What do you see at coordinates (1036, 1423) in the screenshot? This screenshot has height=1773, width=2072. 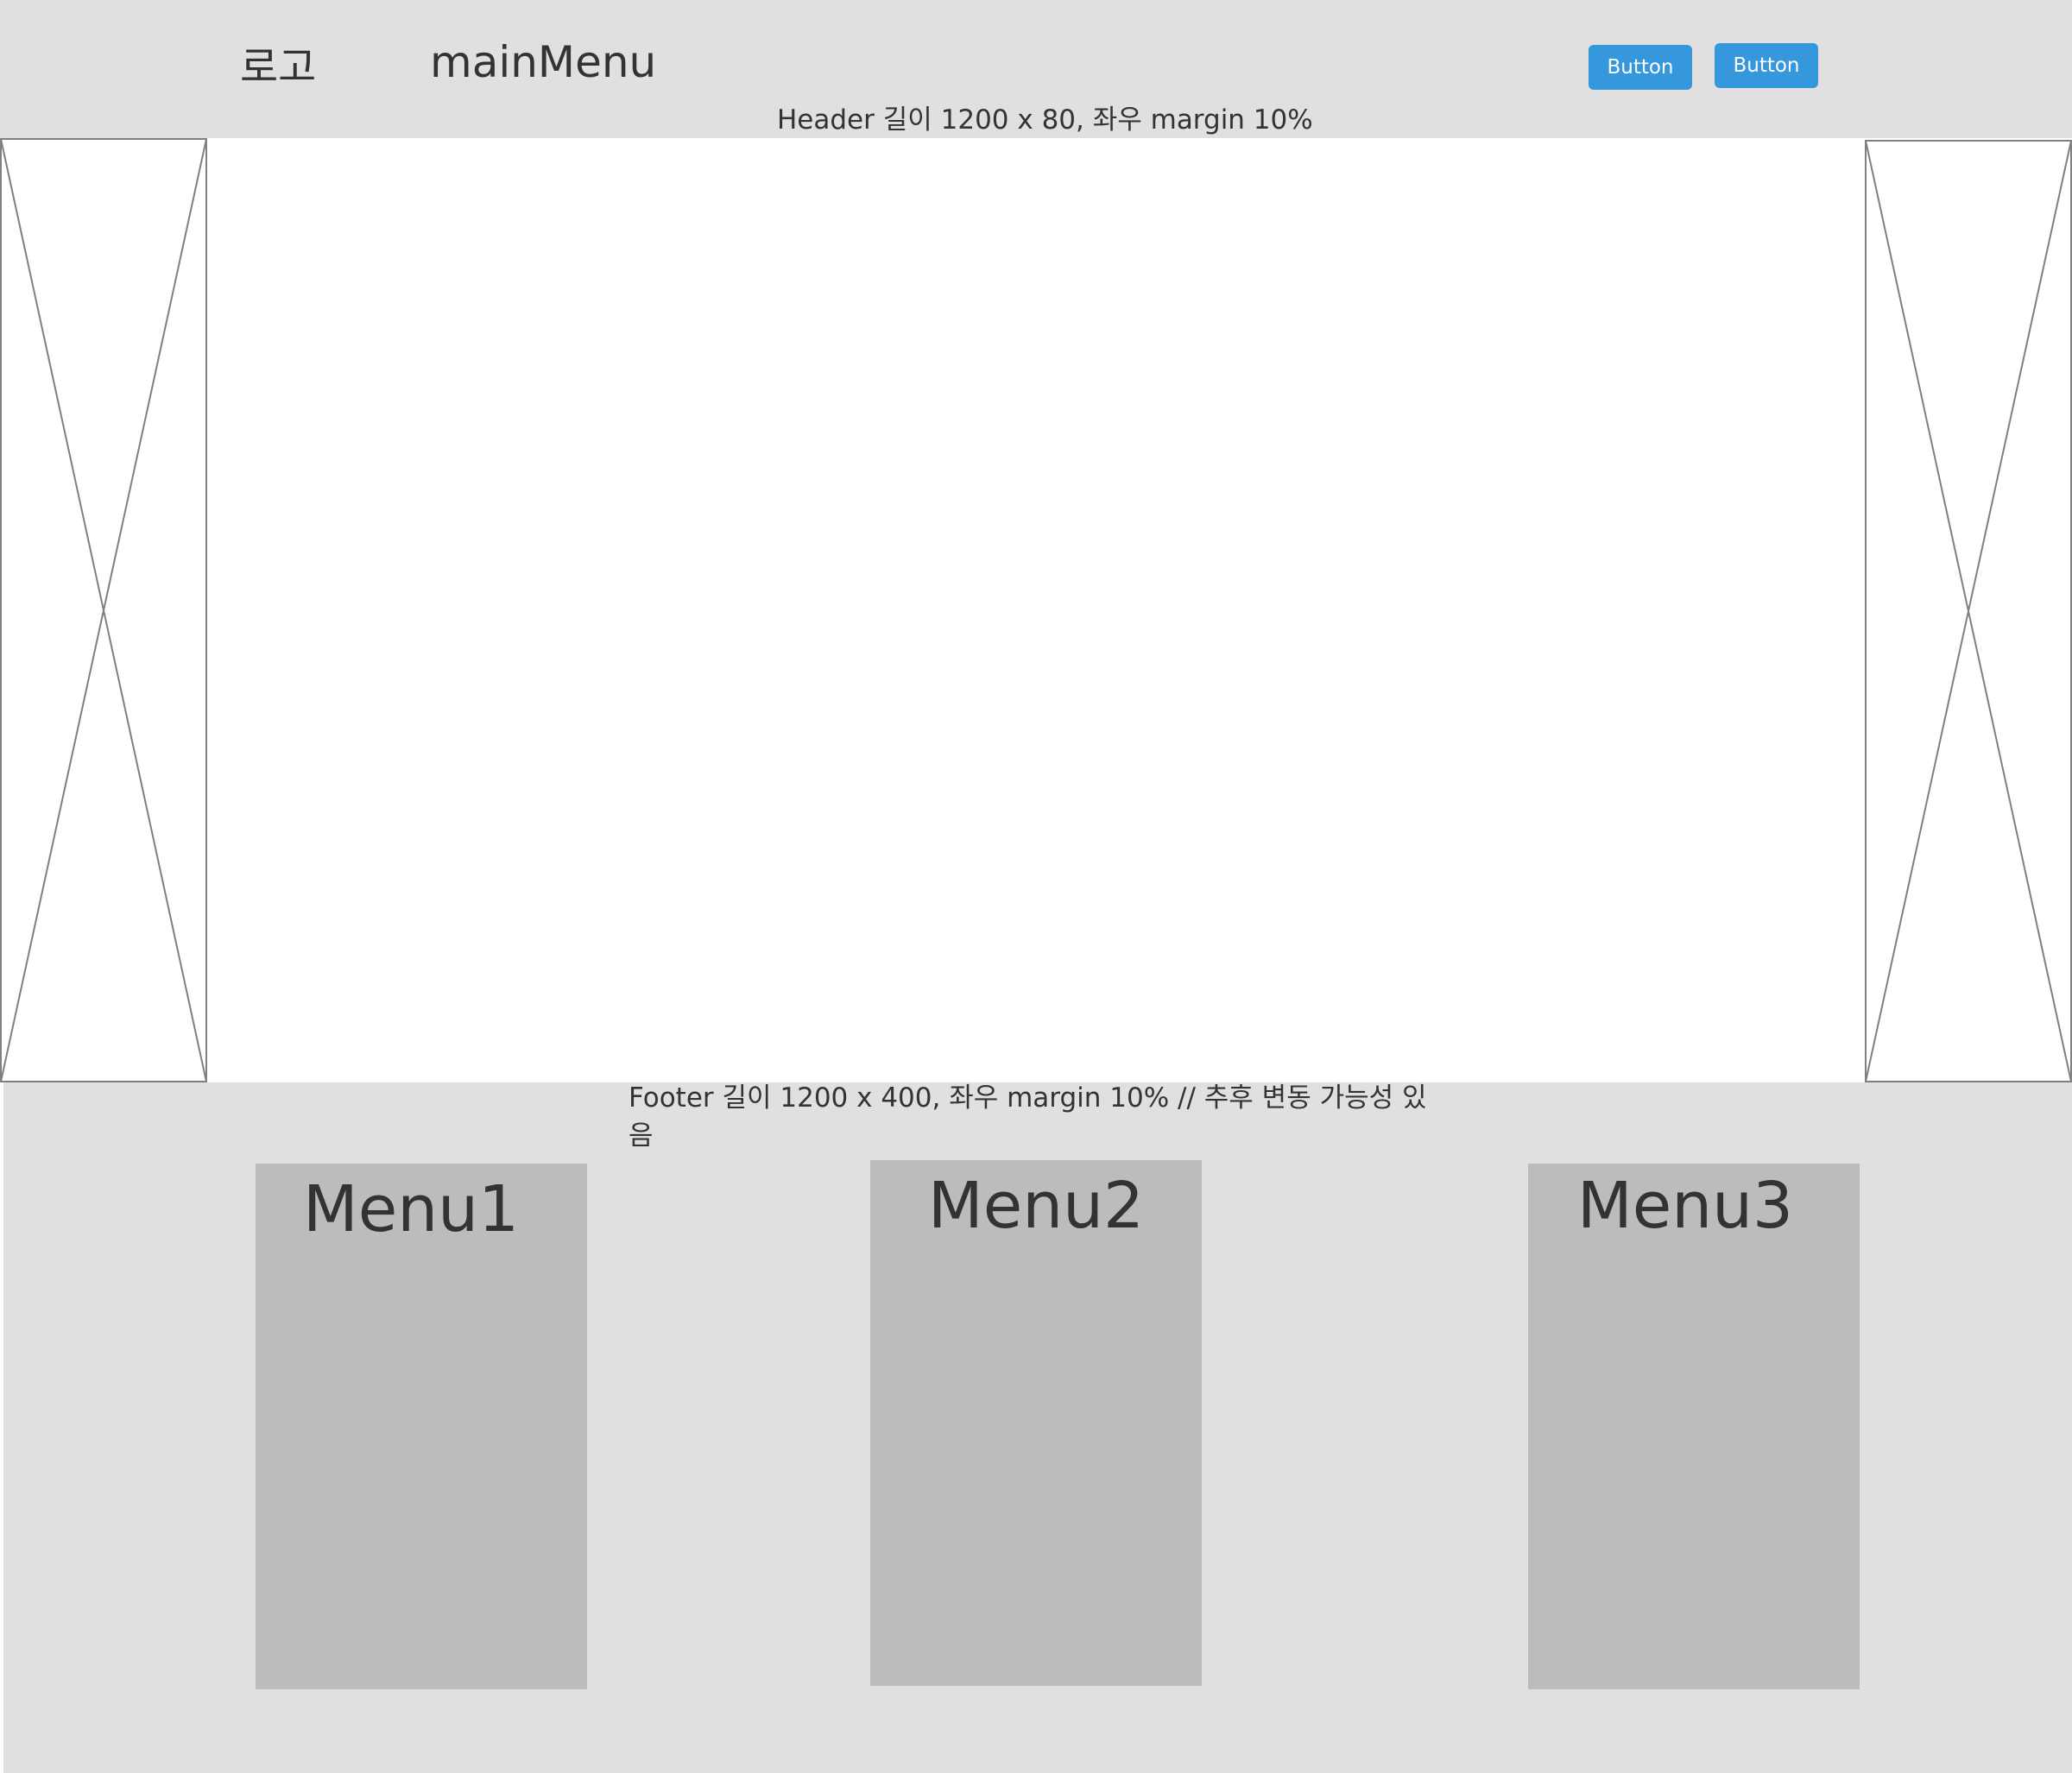 I see `footer-menu-2: Menu2` at bounding box center [1036, 1423].